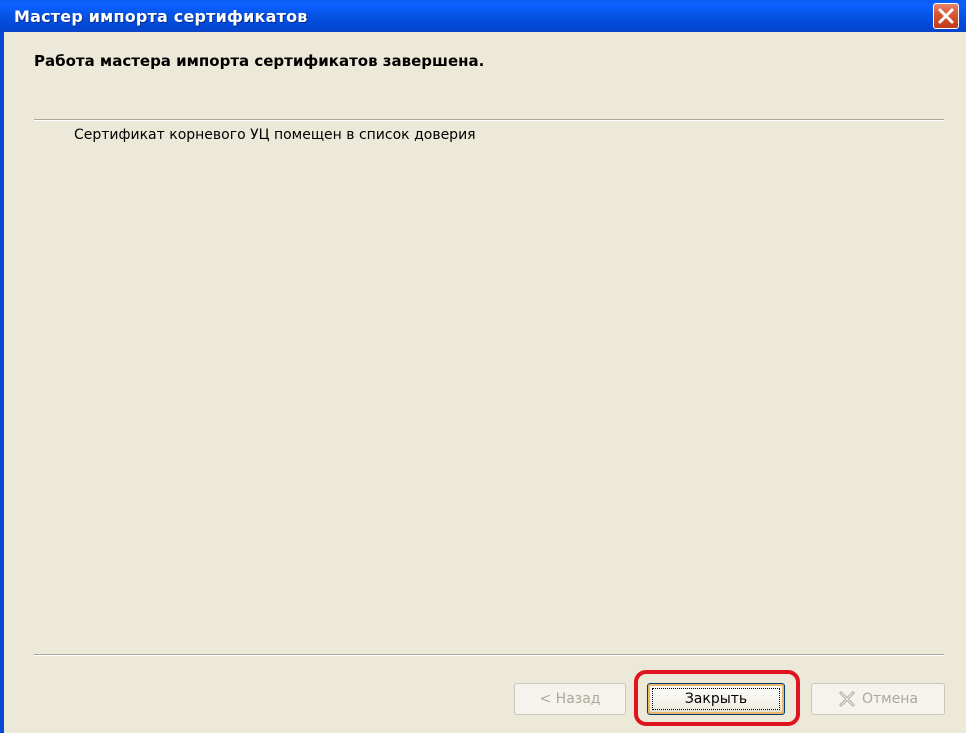 The width and height of the screenshot is (966, 733). I want to click on cancel-button: Отмена, so click(878, 699).